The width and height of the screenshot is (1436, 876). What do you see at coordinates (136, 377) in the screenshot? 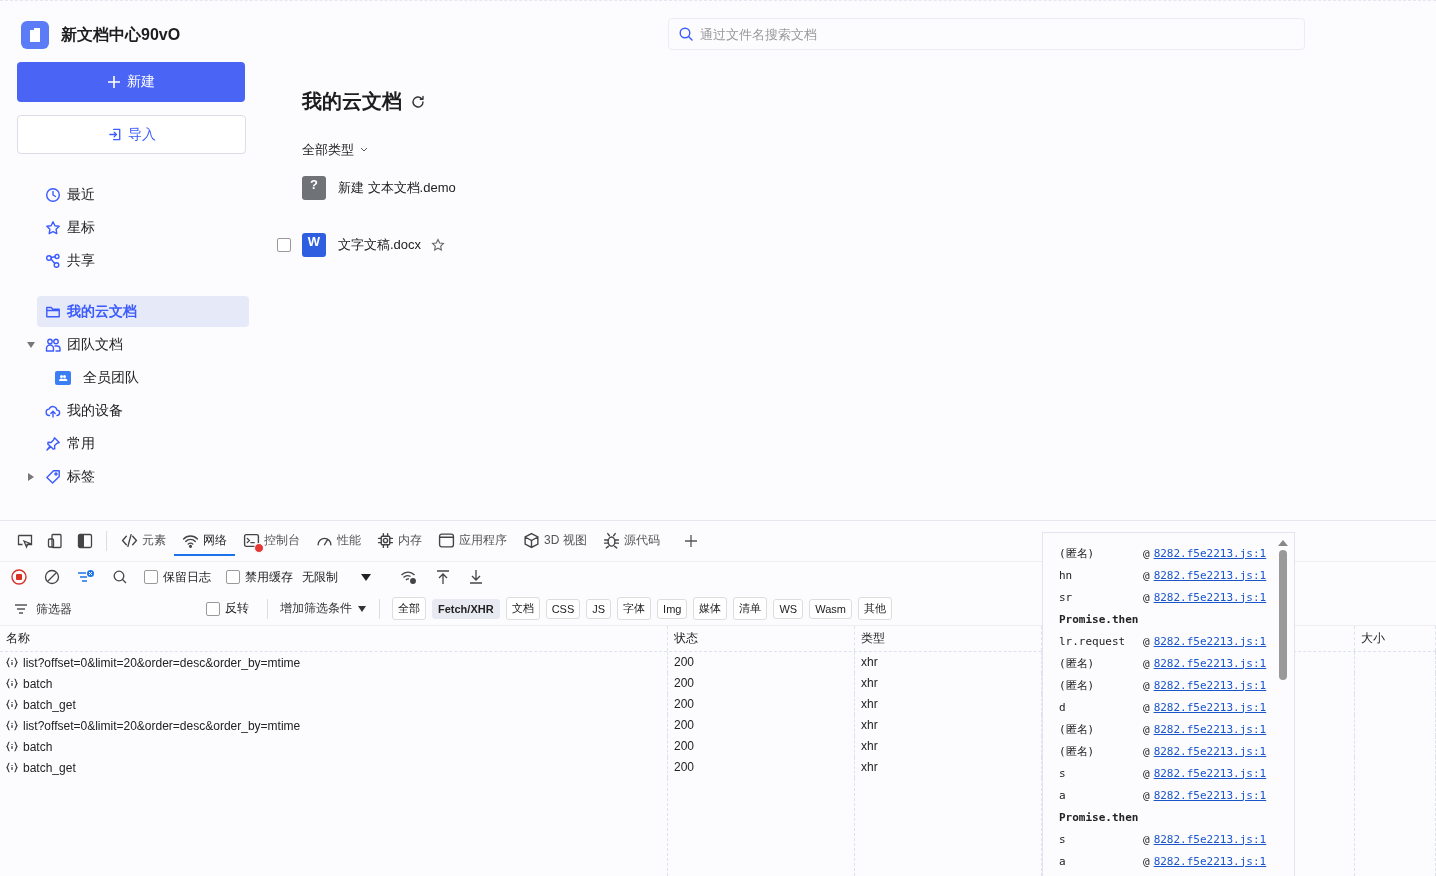
I see `sidebar-item: 全员团队` at bounding box center [136, 377].